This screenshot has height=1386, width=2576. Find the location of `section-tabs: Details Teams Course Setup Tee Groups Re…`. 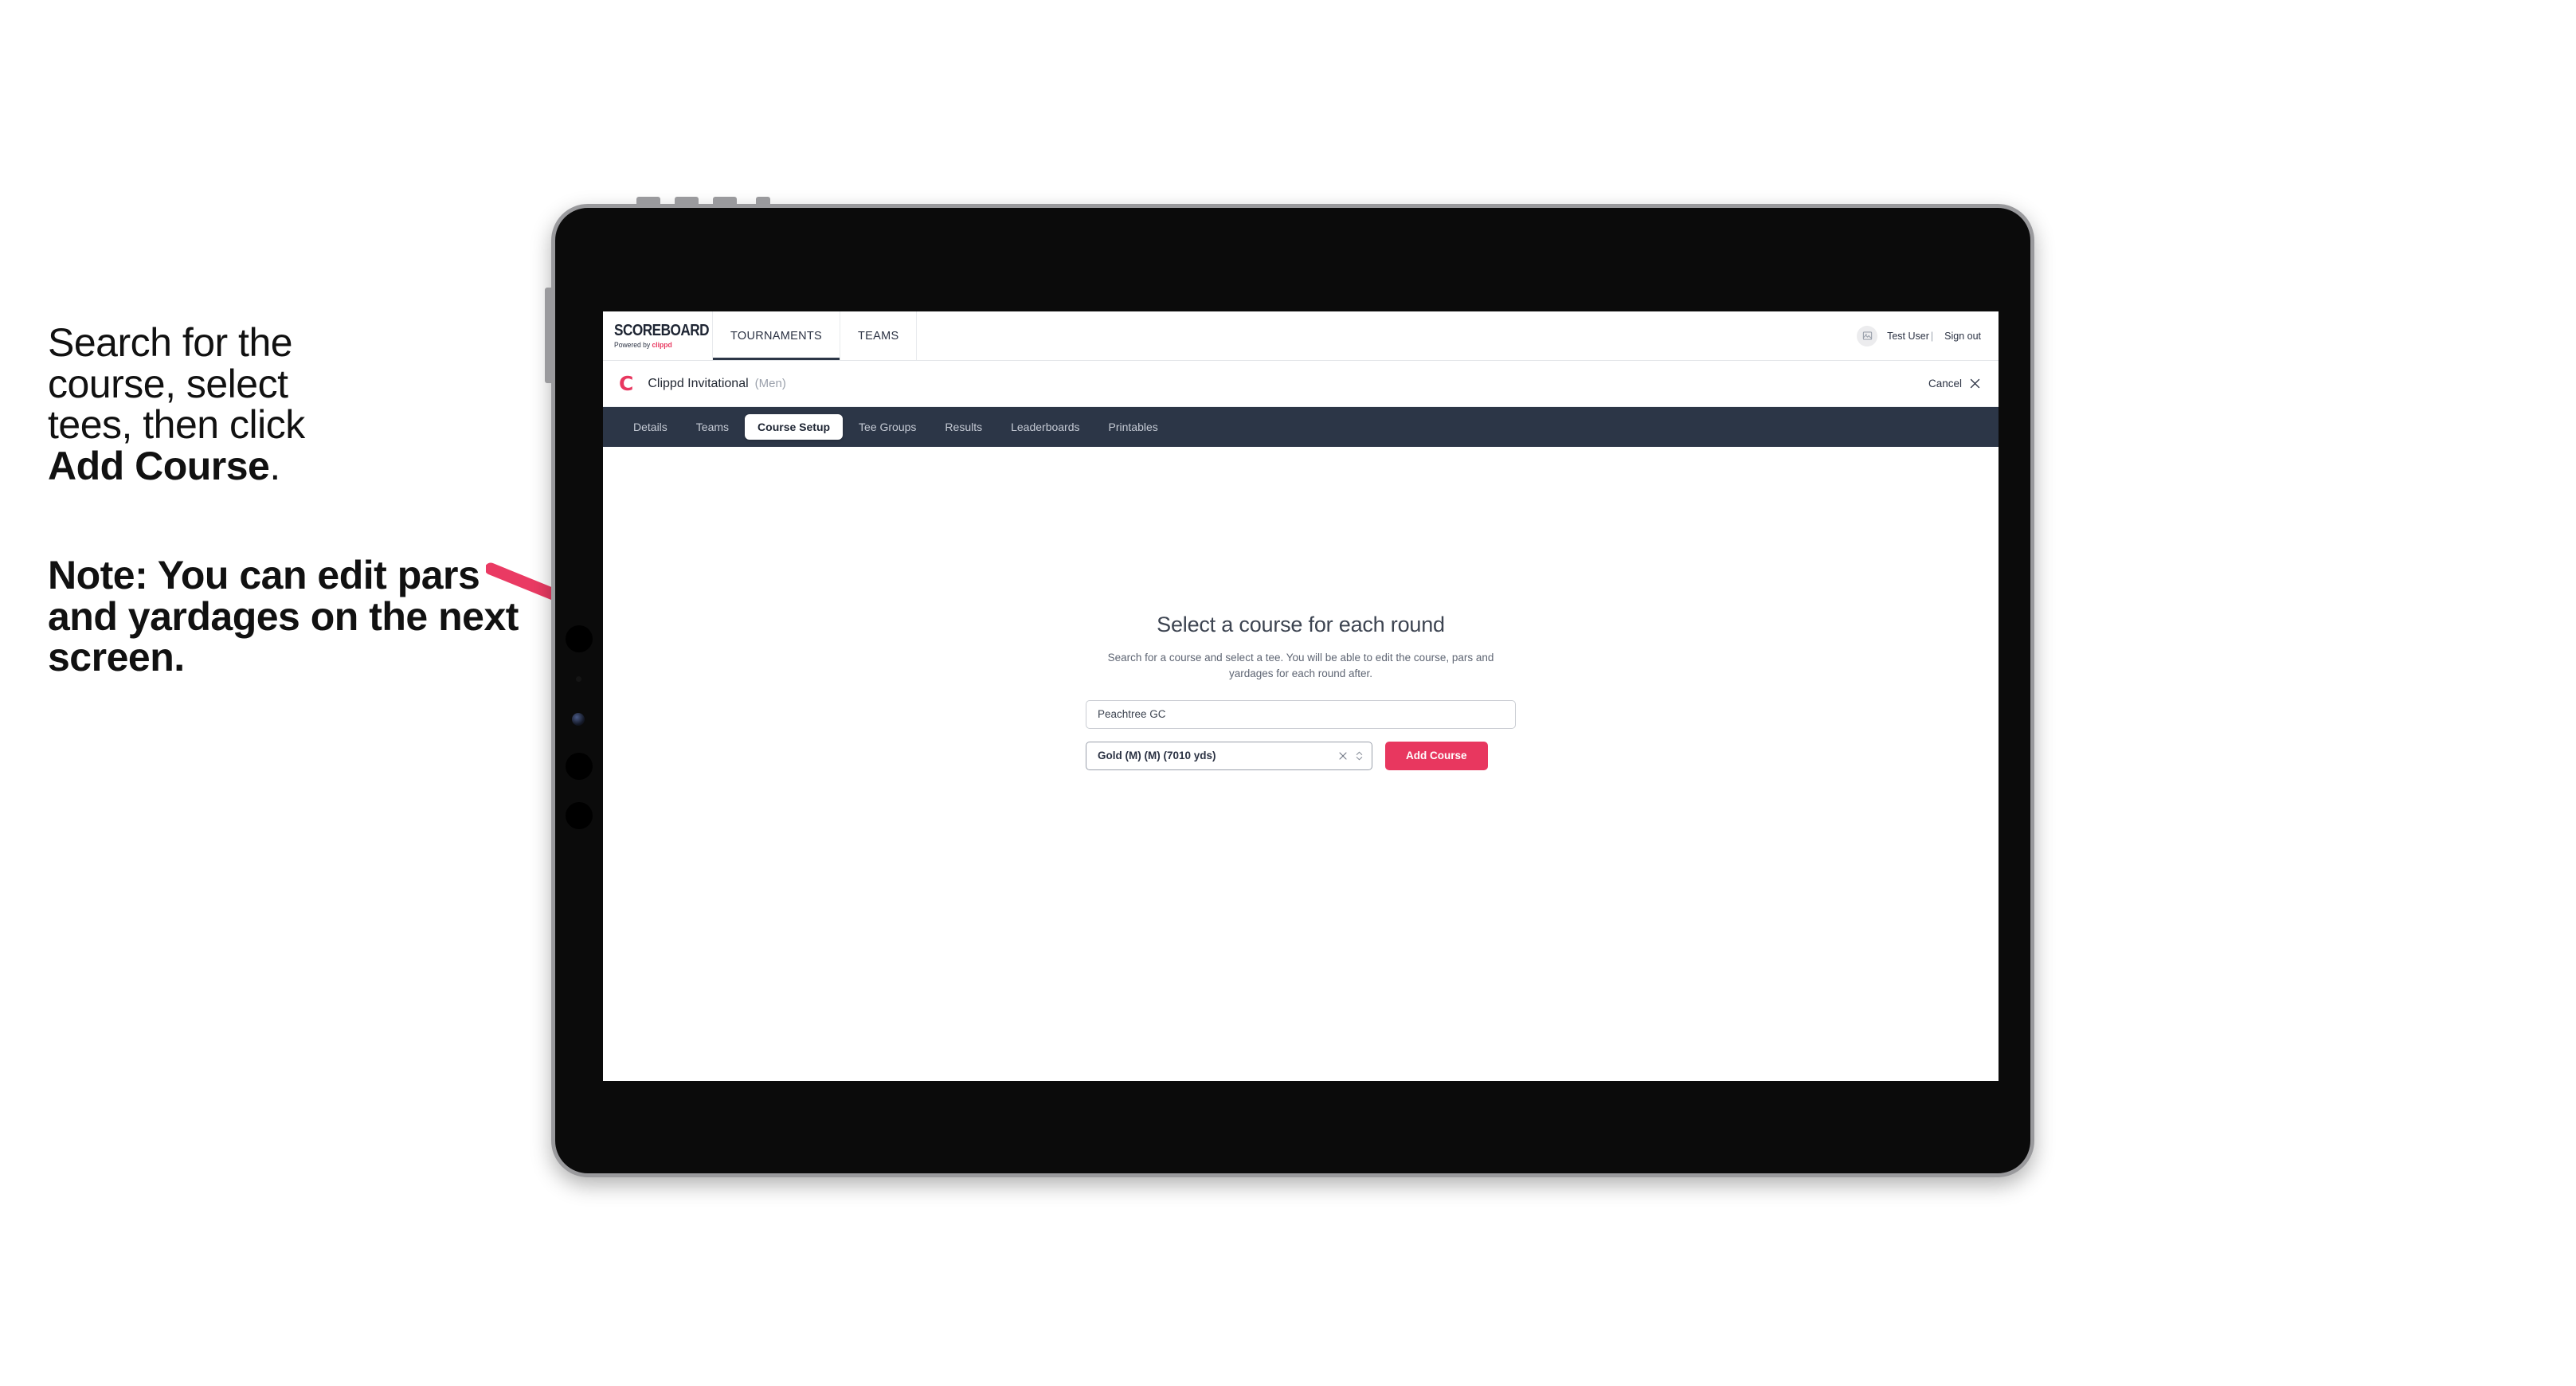

section-tabs: Details Teams Course Setup Tee Groups Re… is located at coordinates (1301, 427).